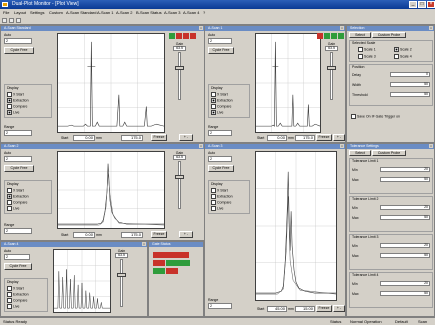 Image resolution: width=435 pixels, height=325 pixels. What do you see at coordinates (410, 94) in the screenshot?
I see `threshold-input: 50` at bounding box center [410, 94].